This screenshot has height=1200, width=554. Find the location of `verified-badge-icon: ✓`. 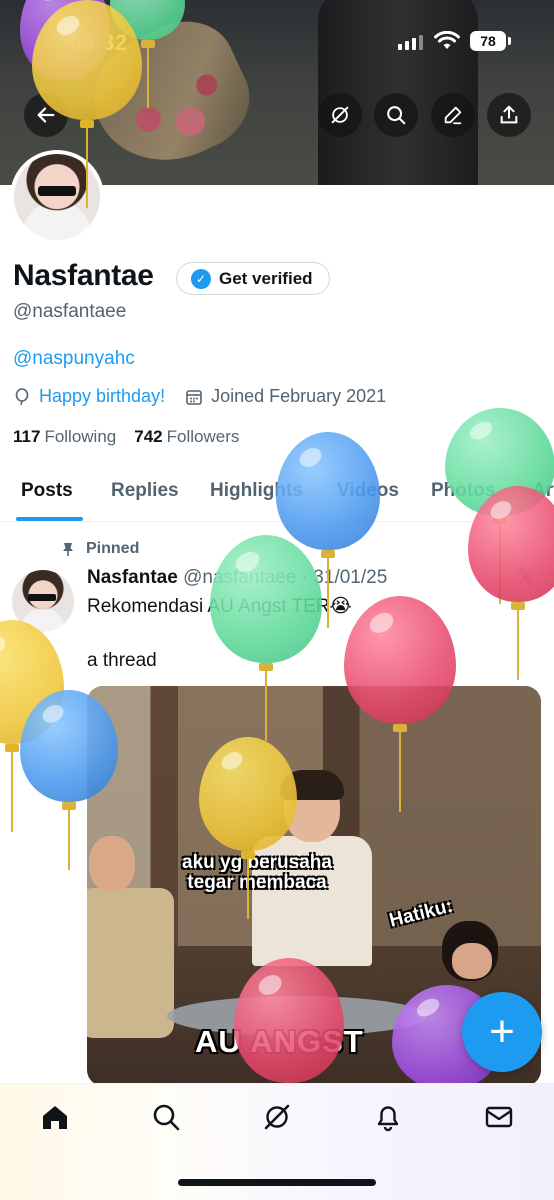

verified-badge-icon: ✓ is located at coordinates (201, 278).